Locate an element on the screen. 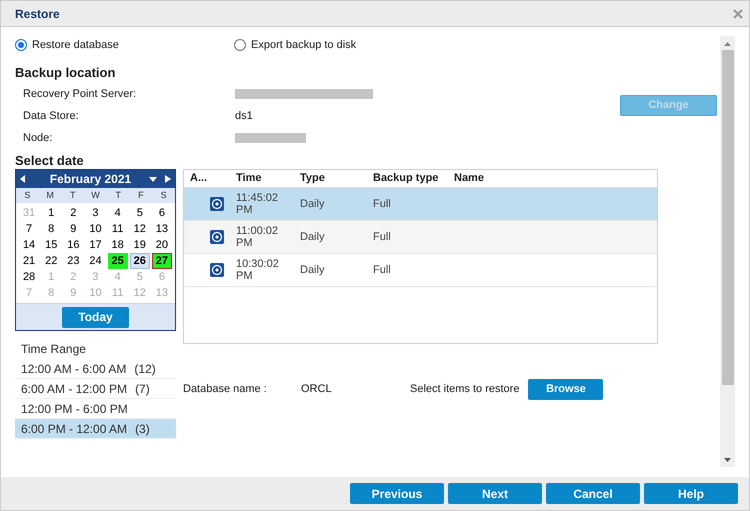  database-name-label: Database name : is located at coordinates (225, 390).